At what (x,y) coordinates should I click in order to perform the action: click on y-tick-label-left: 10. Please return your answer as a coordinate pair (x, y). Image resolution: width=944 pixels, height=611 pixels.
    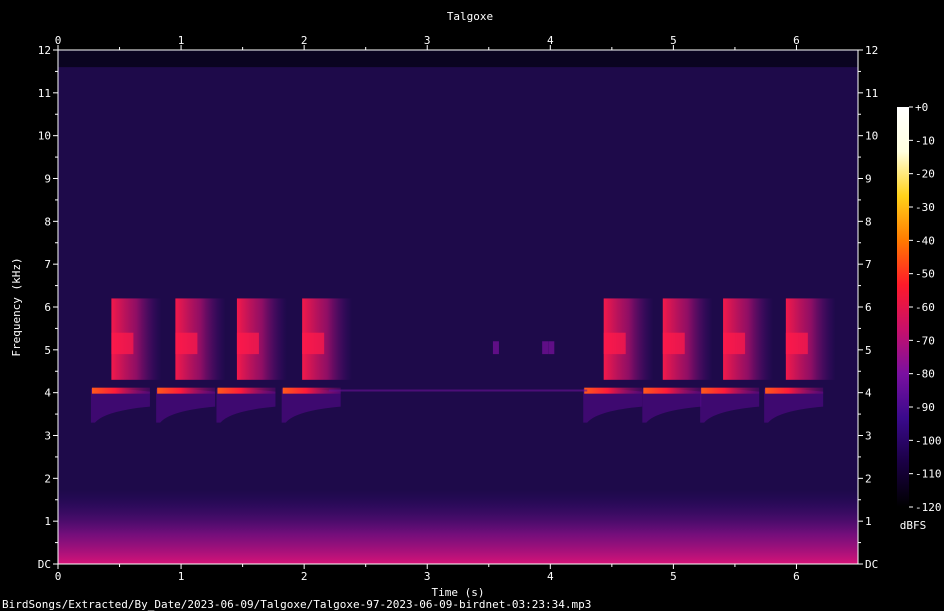
    Looking at the image, I should click on (44, 136).